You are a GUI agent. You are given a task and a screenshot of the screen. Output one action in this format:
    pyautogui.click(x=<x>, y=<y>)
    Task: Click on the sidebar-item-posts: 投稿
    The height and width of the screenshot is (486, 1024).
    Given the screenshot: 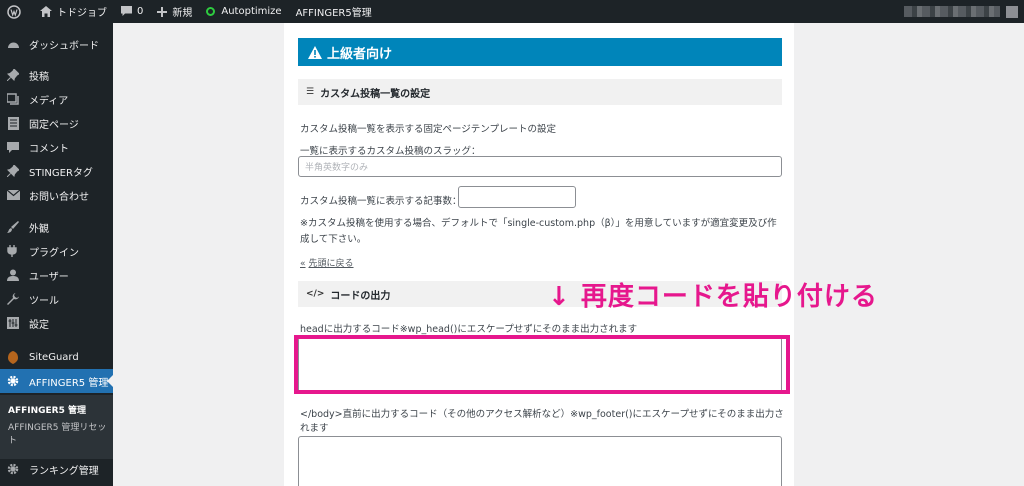 What is the action you would take?
    pyautogui.click(x=56, y=75)
    